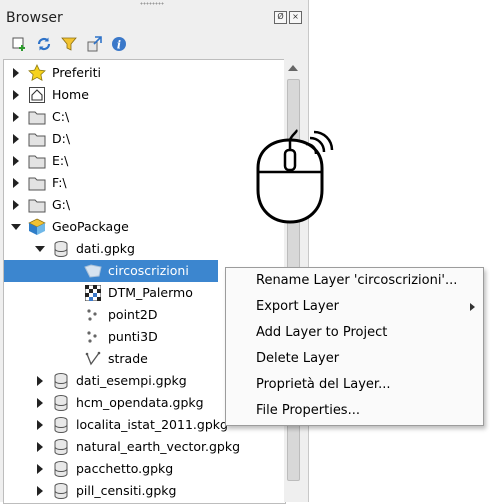  What do you see at coordinates (76, 72) in the screenshot?
I see `tree-item-label: Preferiti` at bounding box center [76, 72].